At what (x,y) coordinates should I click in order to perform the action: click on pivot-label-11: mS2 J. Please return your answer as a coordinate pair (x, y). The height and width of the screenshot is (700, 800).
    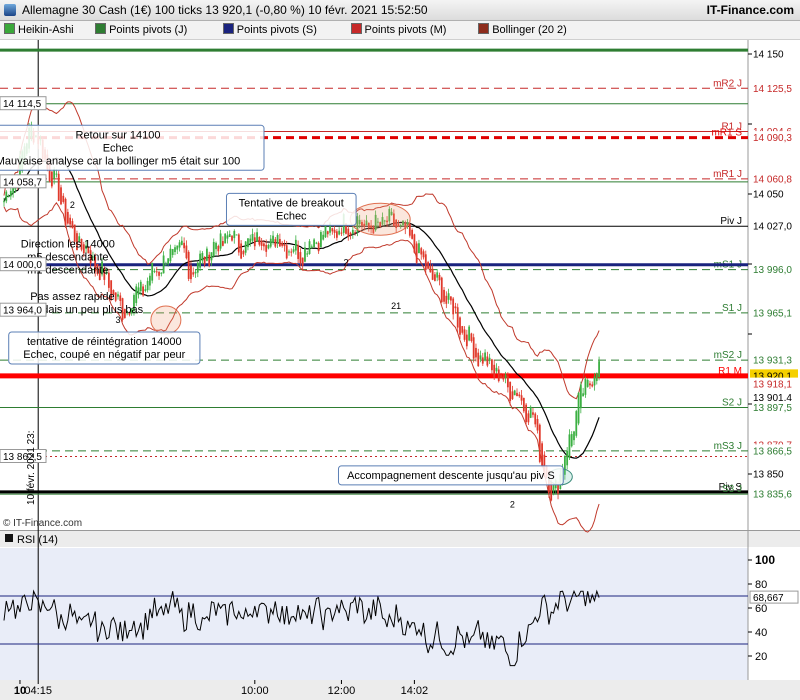
    Looking at the image, I should click on (728, 355).